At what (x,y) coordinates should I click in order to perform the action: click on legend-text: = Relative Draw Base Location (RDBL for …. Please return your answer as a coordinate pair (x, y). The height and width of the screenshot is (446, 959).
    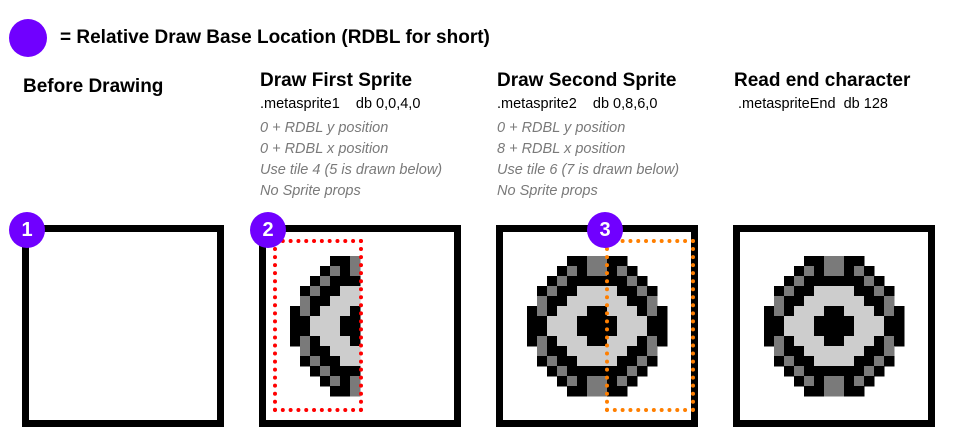
    Looking at the image, I should click on (275, 37).